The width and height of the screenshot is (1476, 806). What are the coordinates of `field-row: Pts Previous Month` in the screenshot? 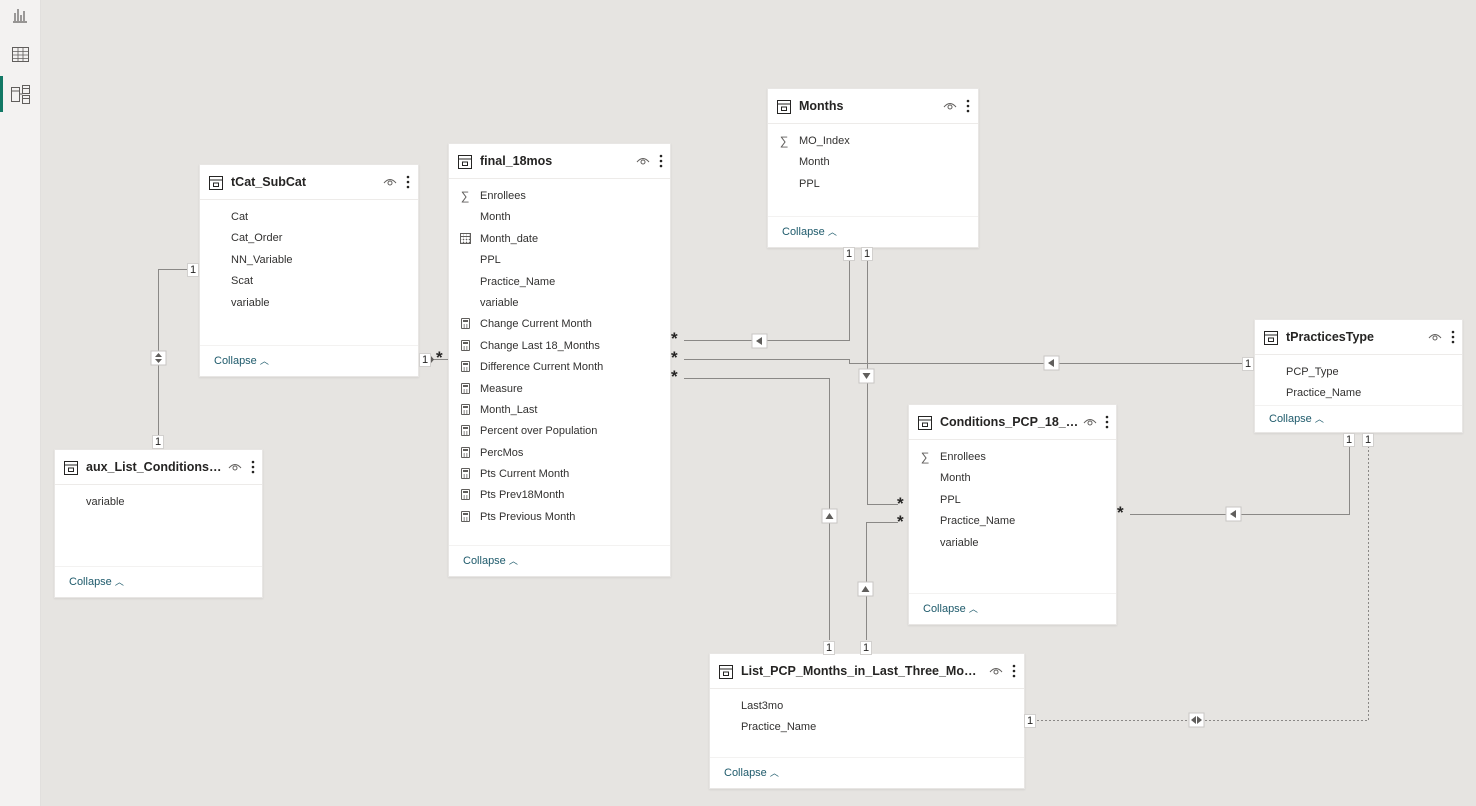 It's located at (559, 518).